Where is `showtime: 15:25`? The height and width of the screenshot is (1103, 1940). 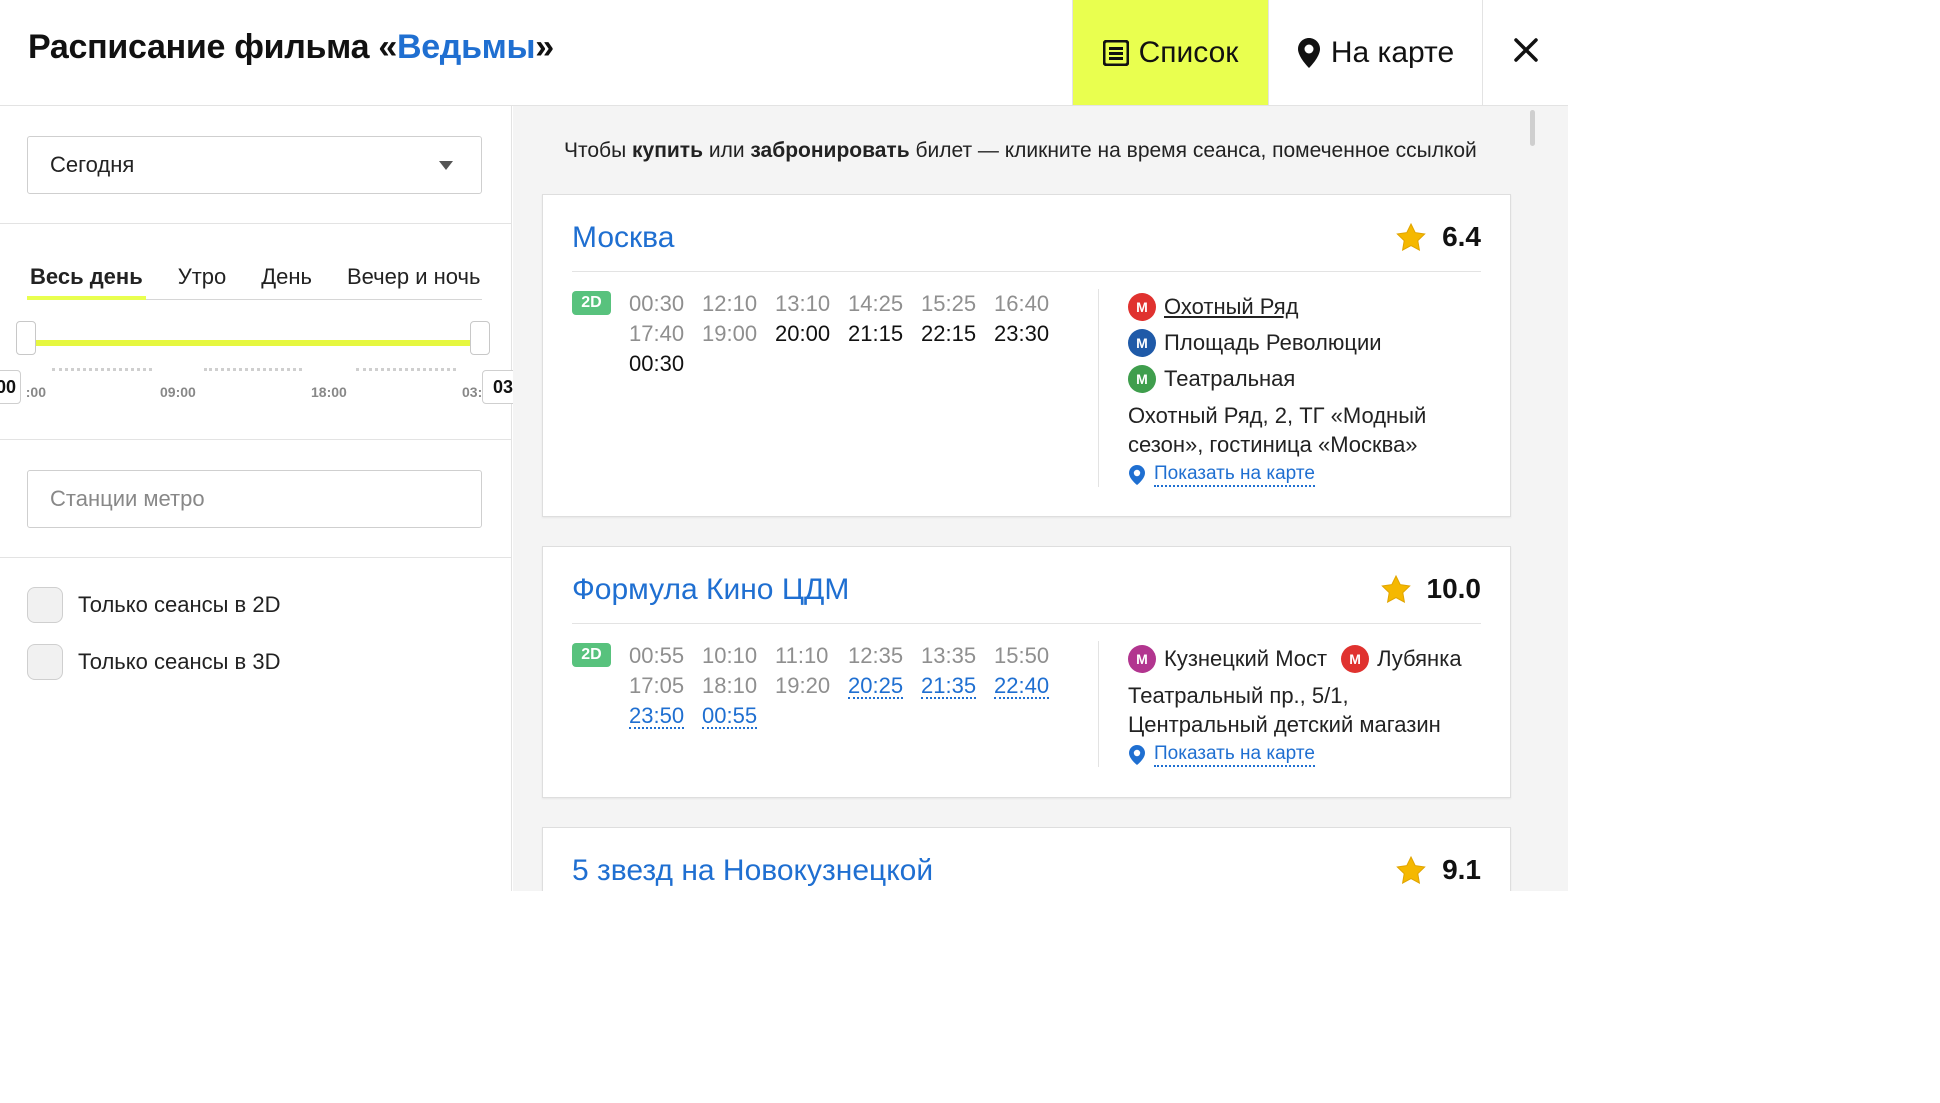
showtime: 15:25 is located at coordinates (949, 303).